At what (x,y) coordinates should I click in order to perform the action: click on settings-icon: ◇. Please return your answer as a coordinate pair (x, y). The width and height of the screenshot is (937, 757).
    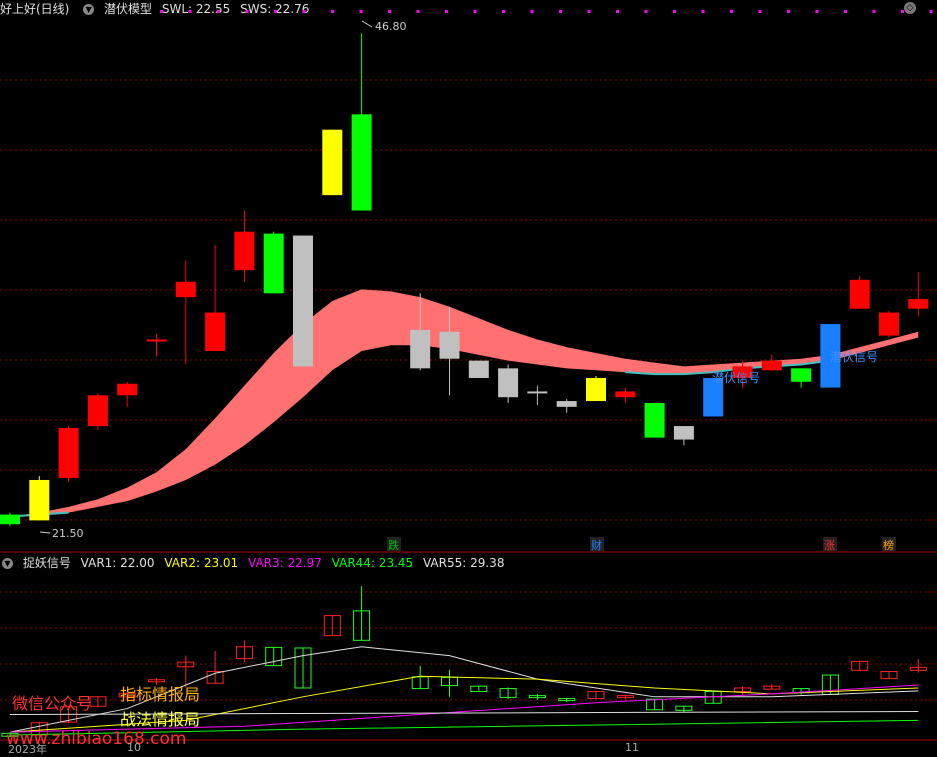
    Looking at the image, I should click on (910, 8).